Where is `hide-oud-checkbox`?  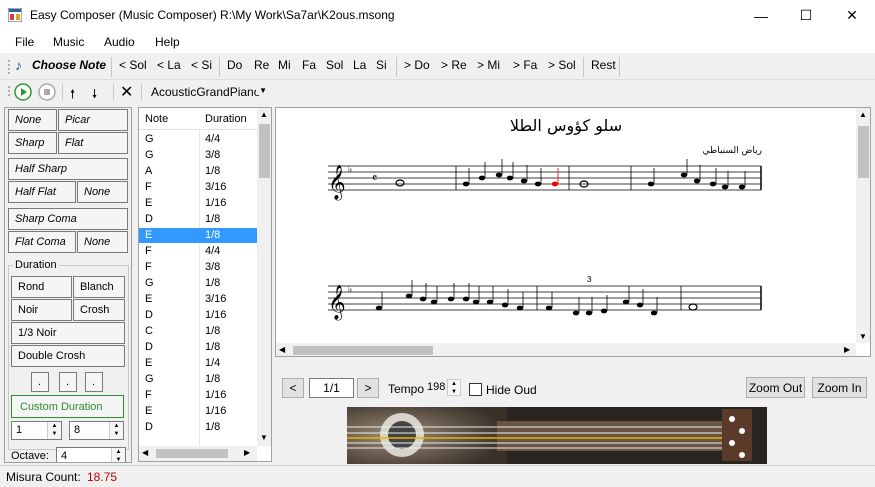
hide-oud-checkbox is located at coordinates (475, 389).